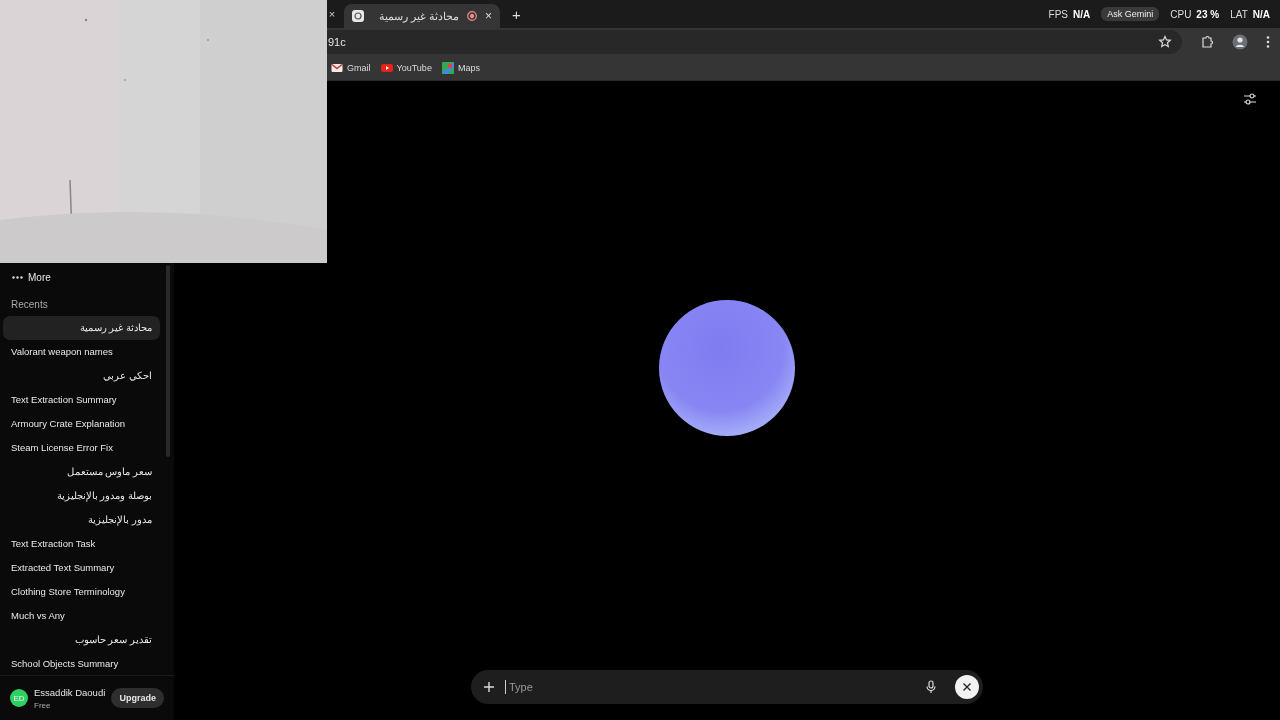 Image resolution: width=1280 pixels, height=720 pixels. I want to click on sliders-icon, so click(1250, 99).